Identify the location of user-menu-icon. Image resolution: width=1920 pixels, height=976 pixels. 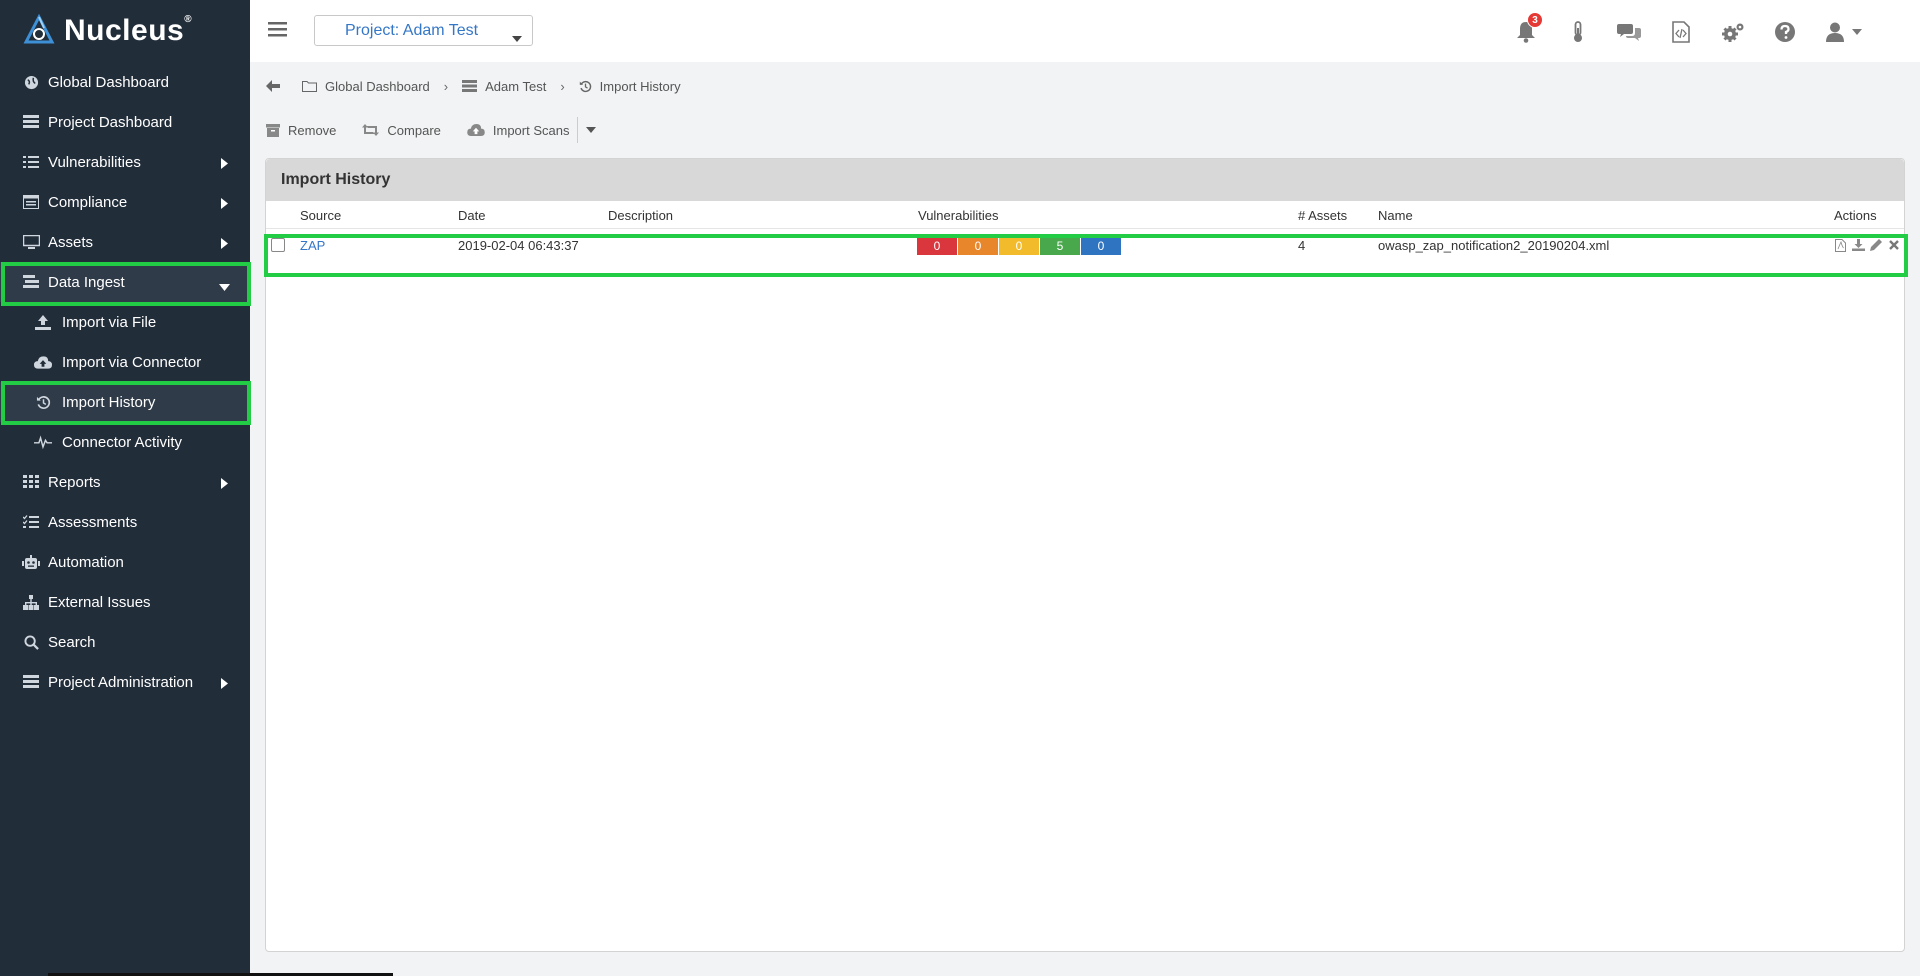
(1846, 32).